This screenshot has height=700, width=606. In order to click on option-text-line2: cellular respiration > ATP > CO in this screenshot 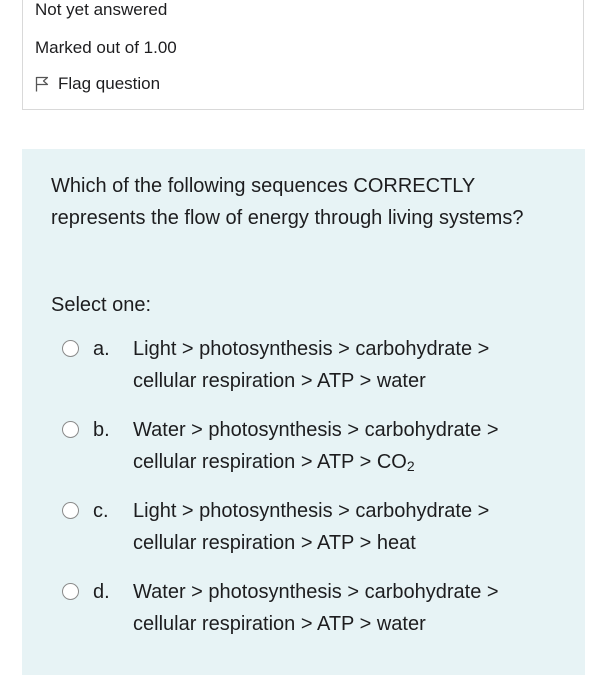, I will do `click(270, 462)`.